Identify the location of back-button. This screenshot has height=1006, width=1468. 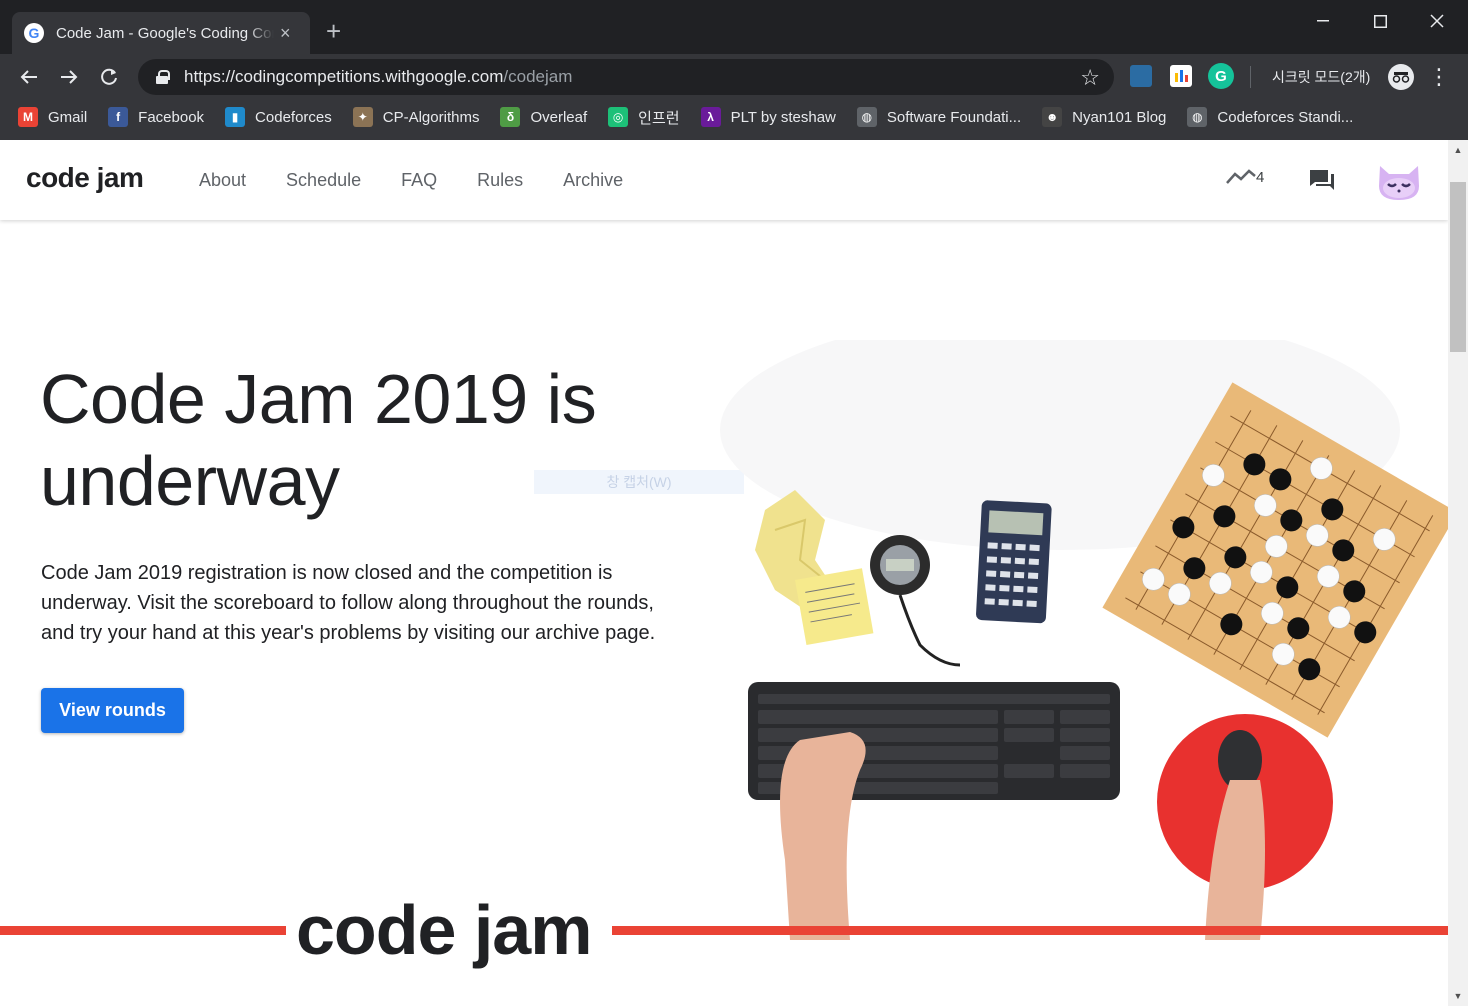
(29, 77).